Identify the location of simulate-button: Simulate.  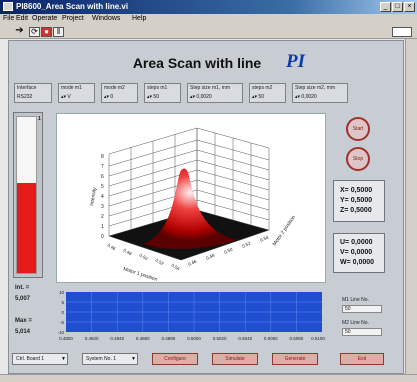
(235, 359).